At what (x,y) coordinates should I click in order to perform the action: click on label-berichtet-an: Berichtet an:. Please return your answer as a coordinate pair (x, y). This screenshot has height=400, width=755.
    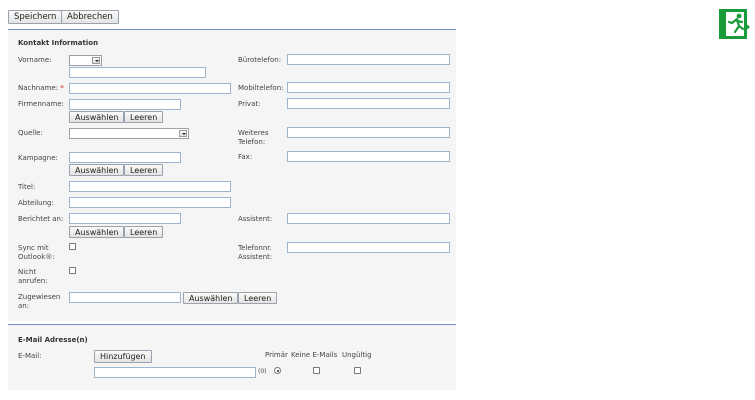
    Looking at the image, I should click on (41, 219).